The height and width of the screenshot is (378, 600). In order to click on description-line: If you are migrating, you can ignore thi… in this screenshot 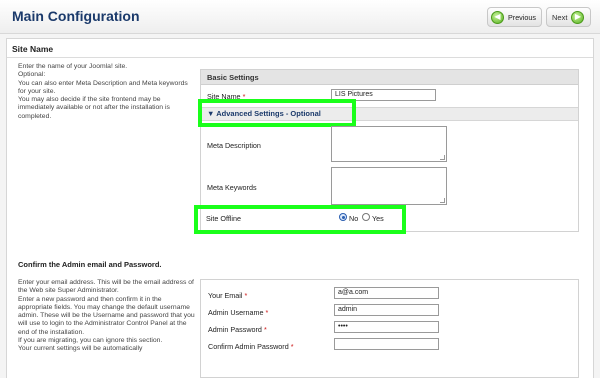, I will do `click(90, 341)`.